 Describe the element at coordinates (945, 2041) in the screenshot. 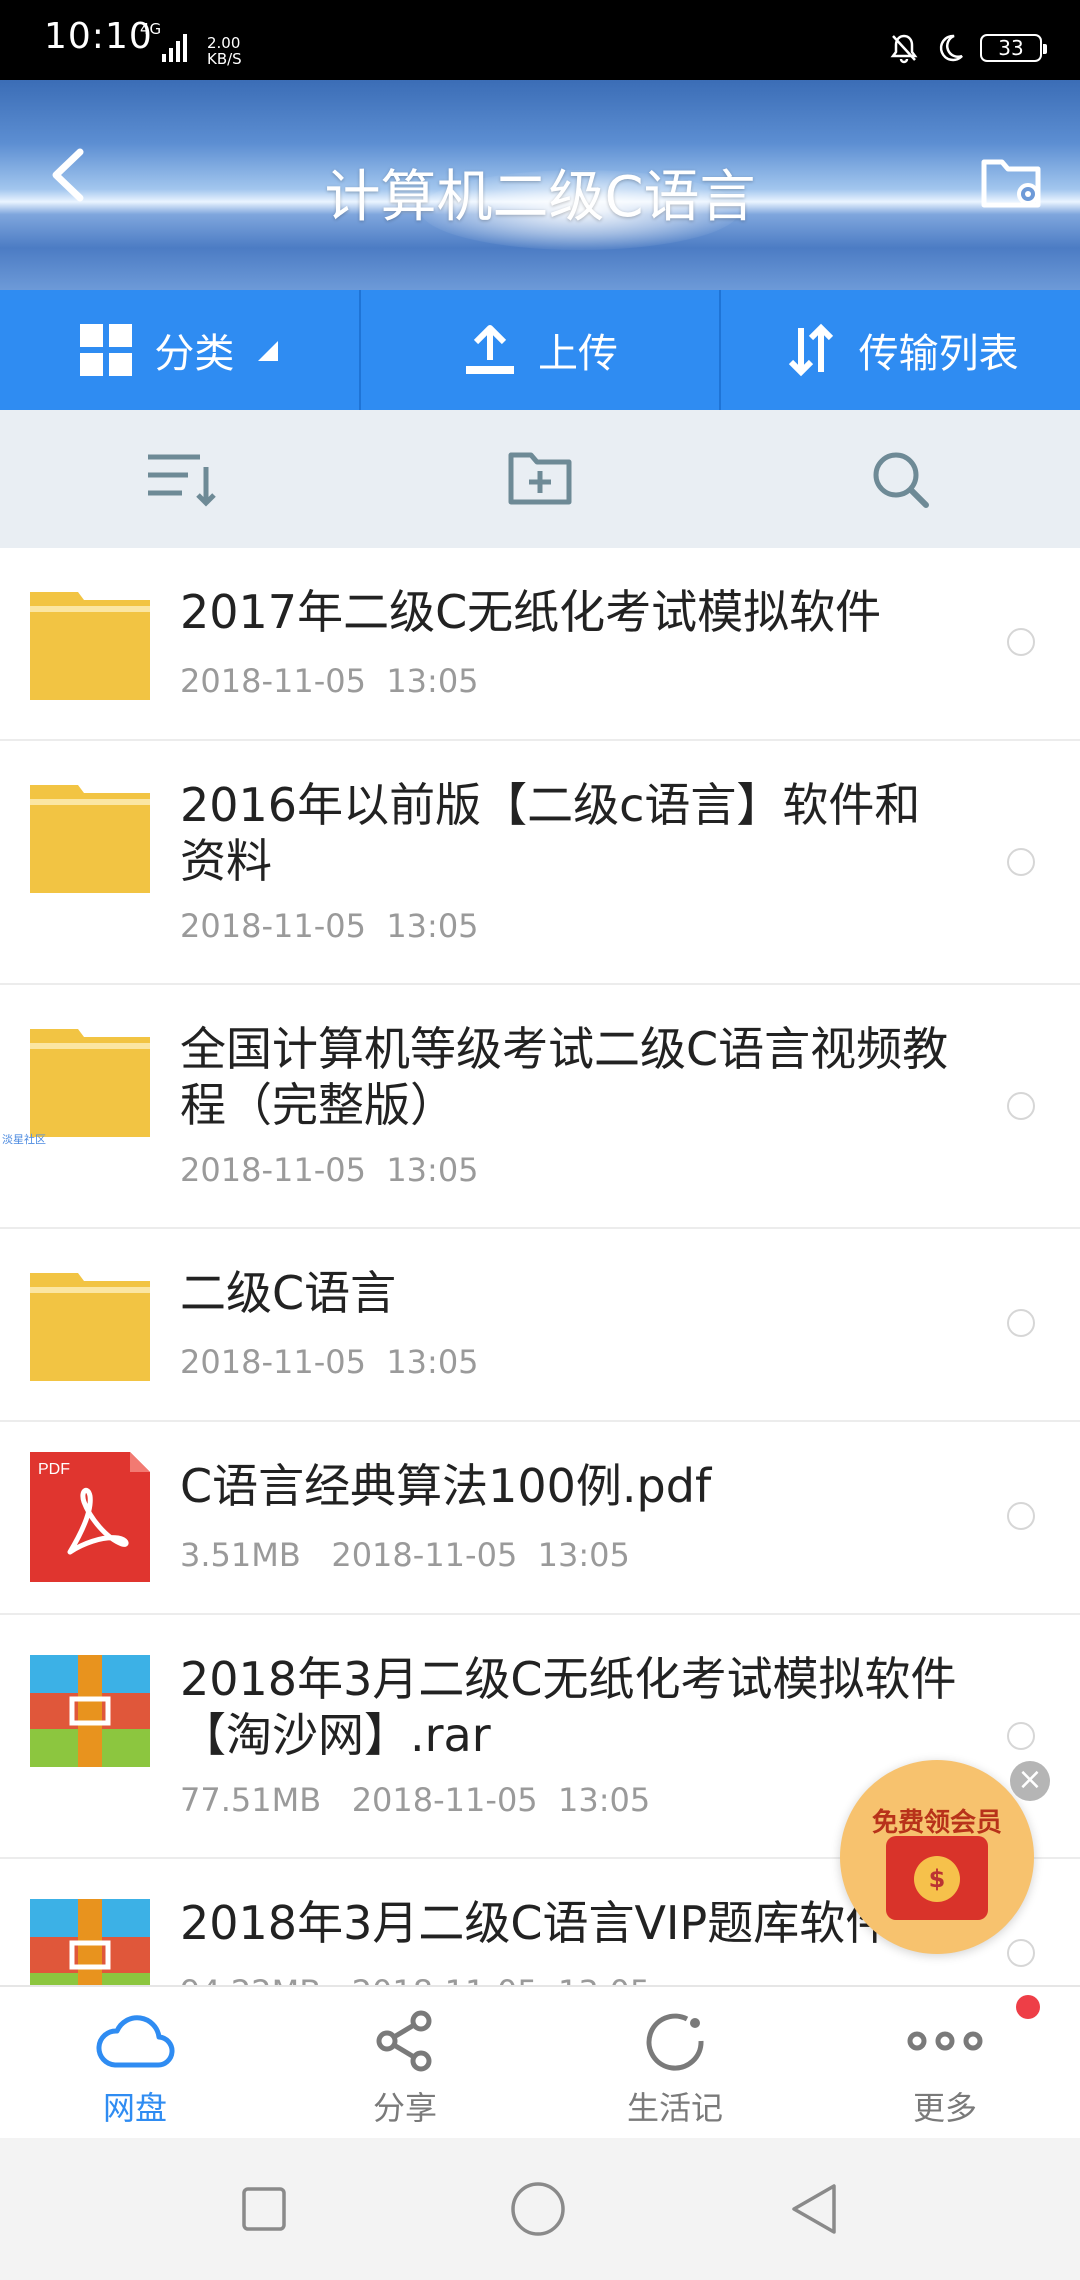

I see `more-dots-icon` at that location.